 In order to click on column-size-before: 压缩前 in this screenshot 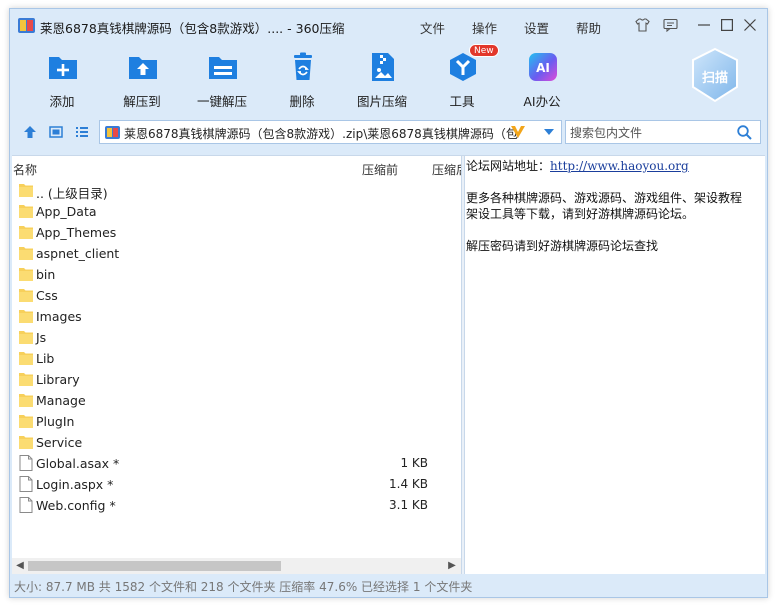, I will do `click(380, 169)`.